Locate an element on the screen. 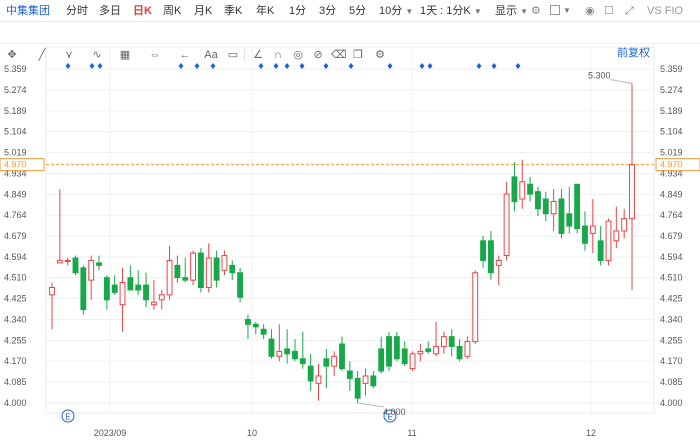 The height and width of the screenshot is (442, 700). compare-label: VS FIO is located at coordinates (665, 11).